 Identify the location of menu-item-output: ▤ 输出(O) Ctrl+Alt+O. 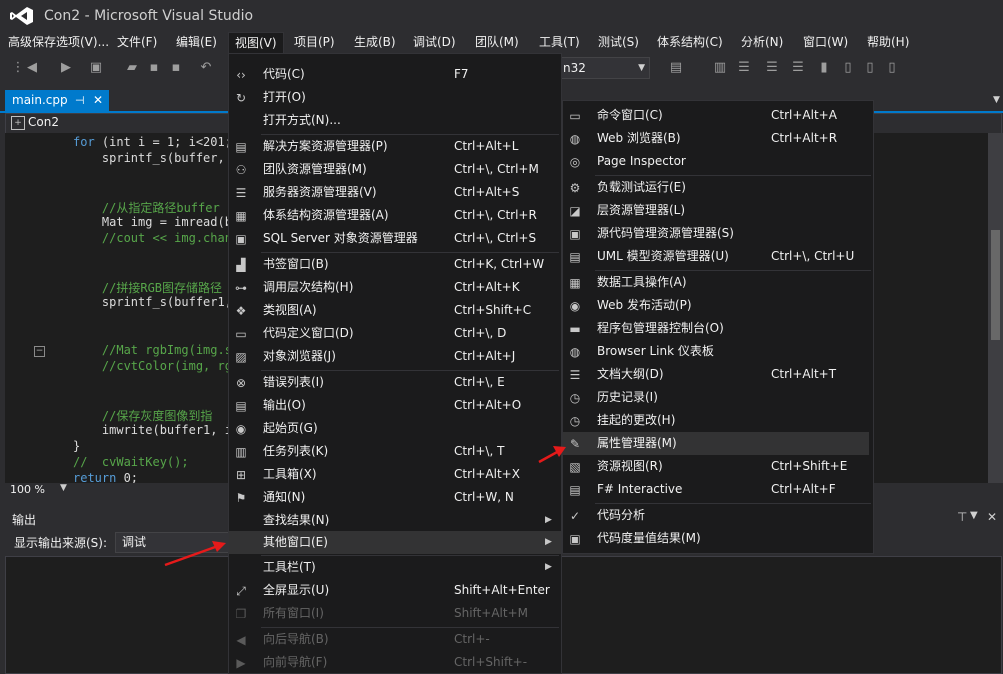
(395, 405).